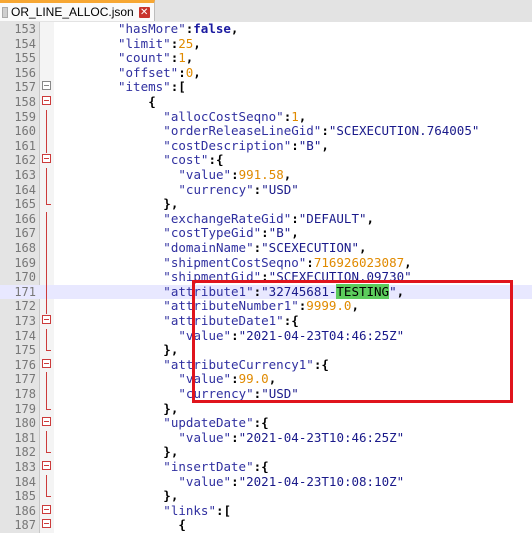  I want to click on code-token: "insertDate", so click(208, 466).